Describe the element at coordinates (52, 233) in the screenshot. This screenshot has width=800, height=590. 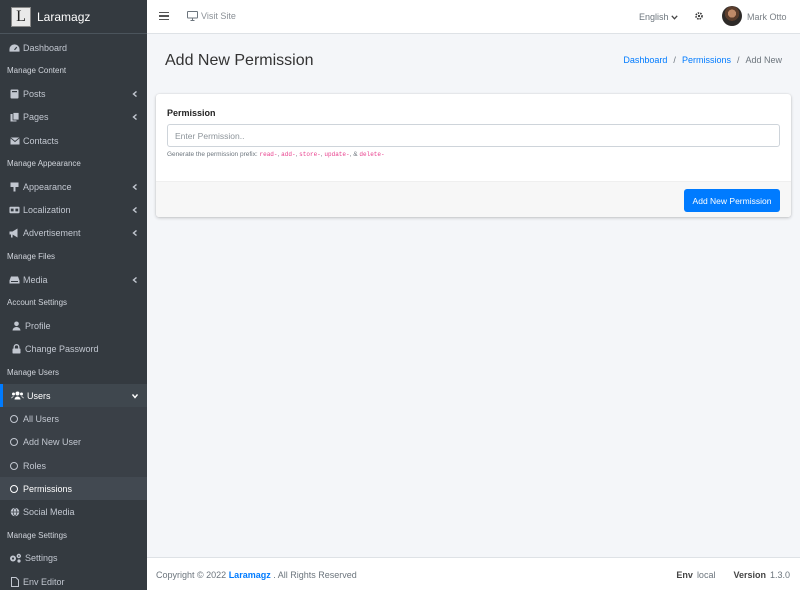
I see `sidebar-item-label: Advertisement` at that location.